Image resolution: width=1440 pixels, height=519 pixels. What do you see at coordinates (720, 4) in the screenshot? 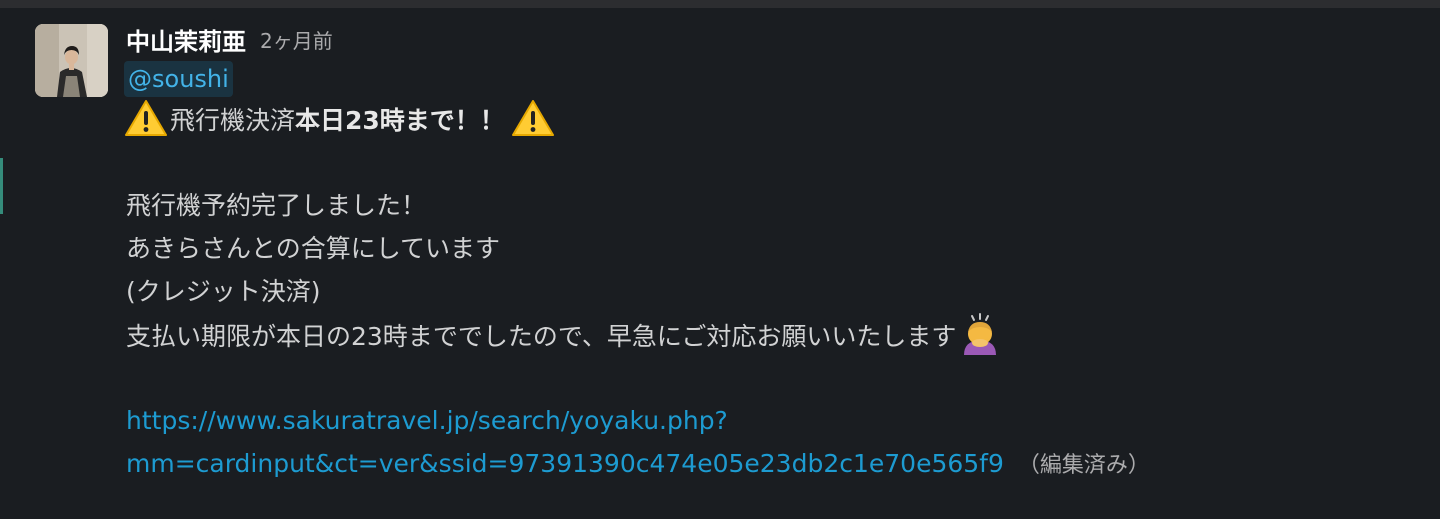
I see `top-divider` at bounding box center [720, 4].